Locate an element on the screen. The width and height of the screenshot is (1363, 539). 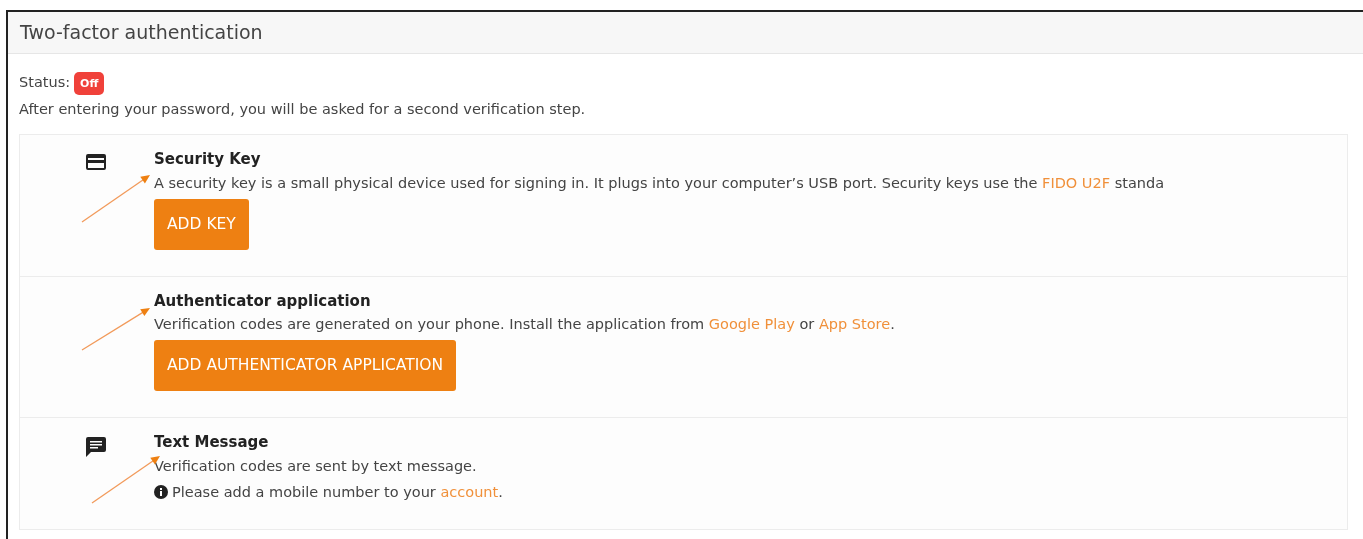
add-button: ADD KEY is located at coordinates (201, 224).